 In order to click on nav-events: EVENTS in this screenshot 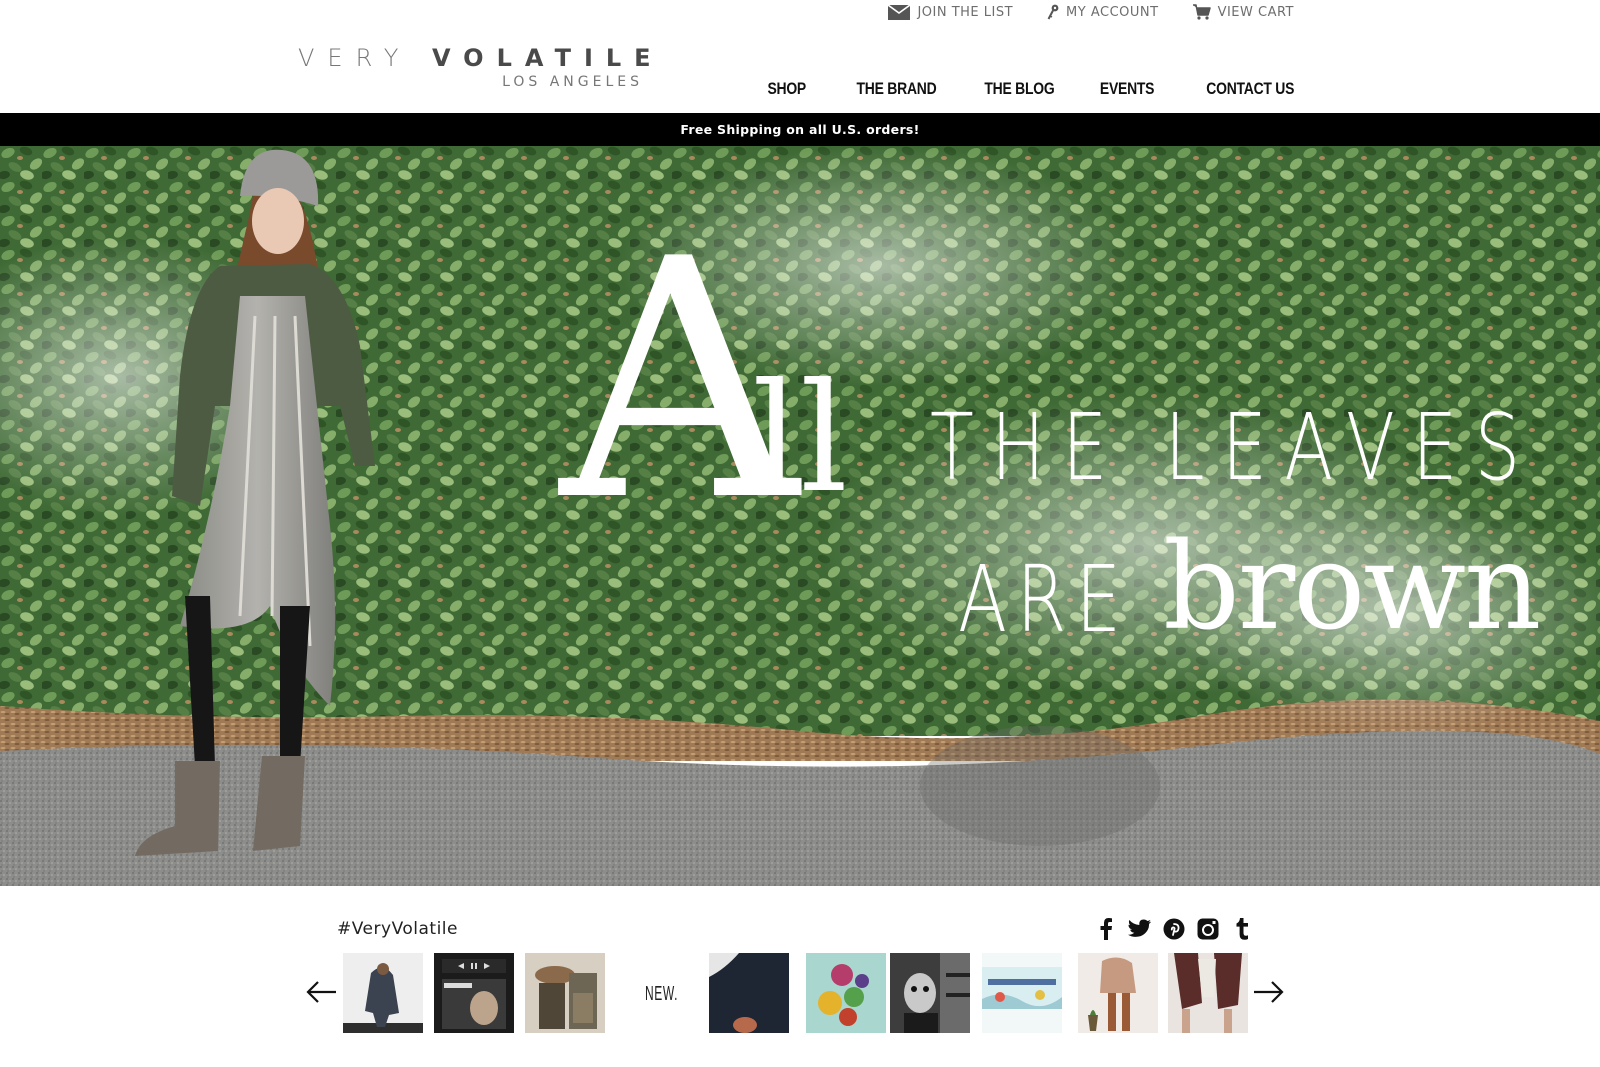, I will do `click(1127, 89)`.